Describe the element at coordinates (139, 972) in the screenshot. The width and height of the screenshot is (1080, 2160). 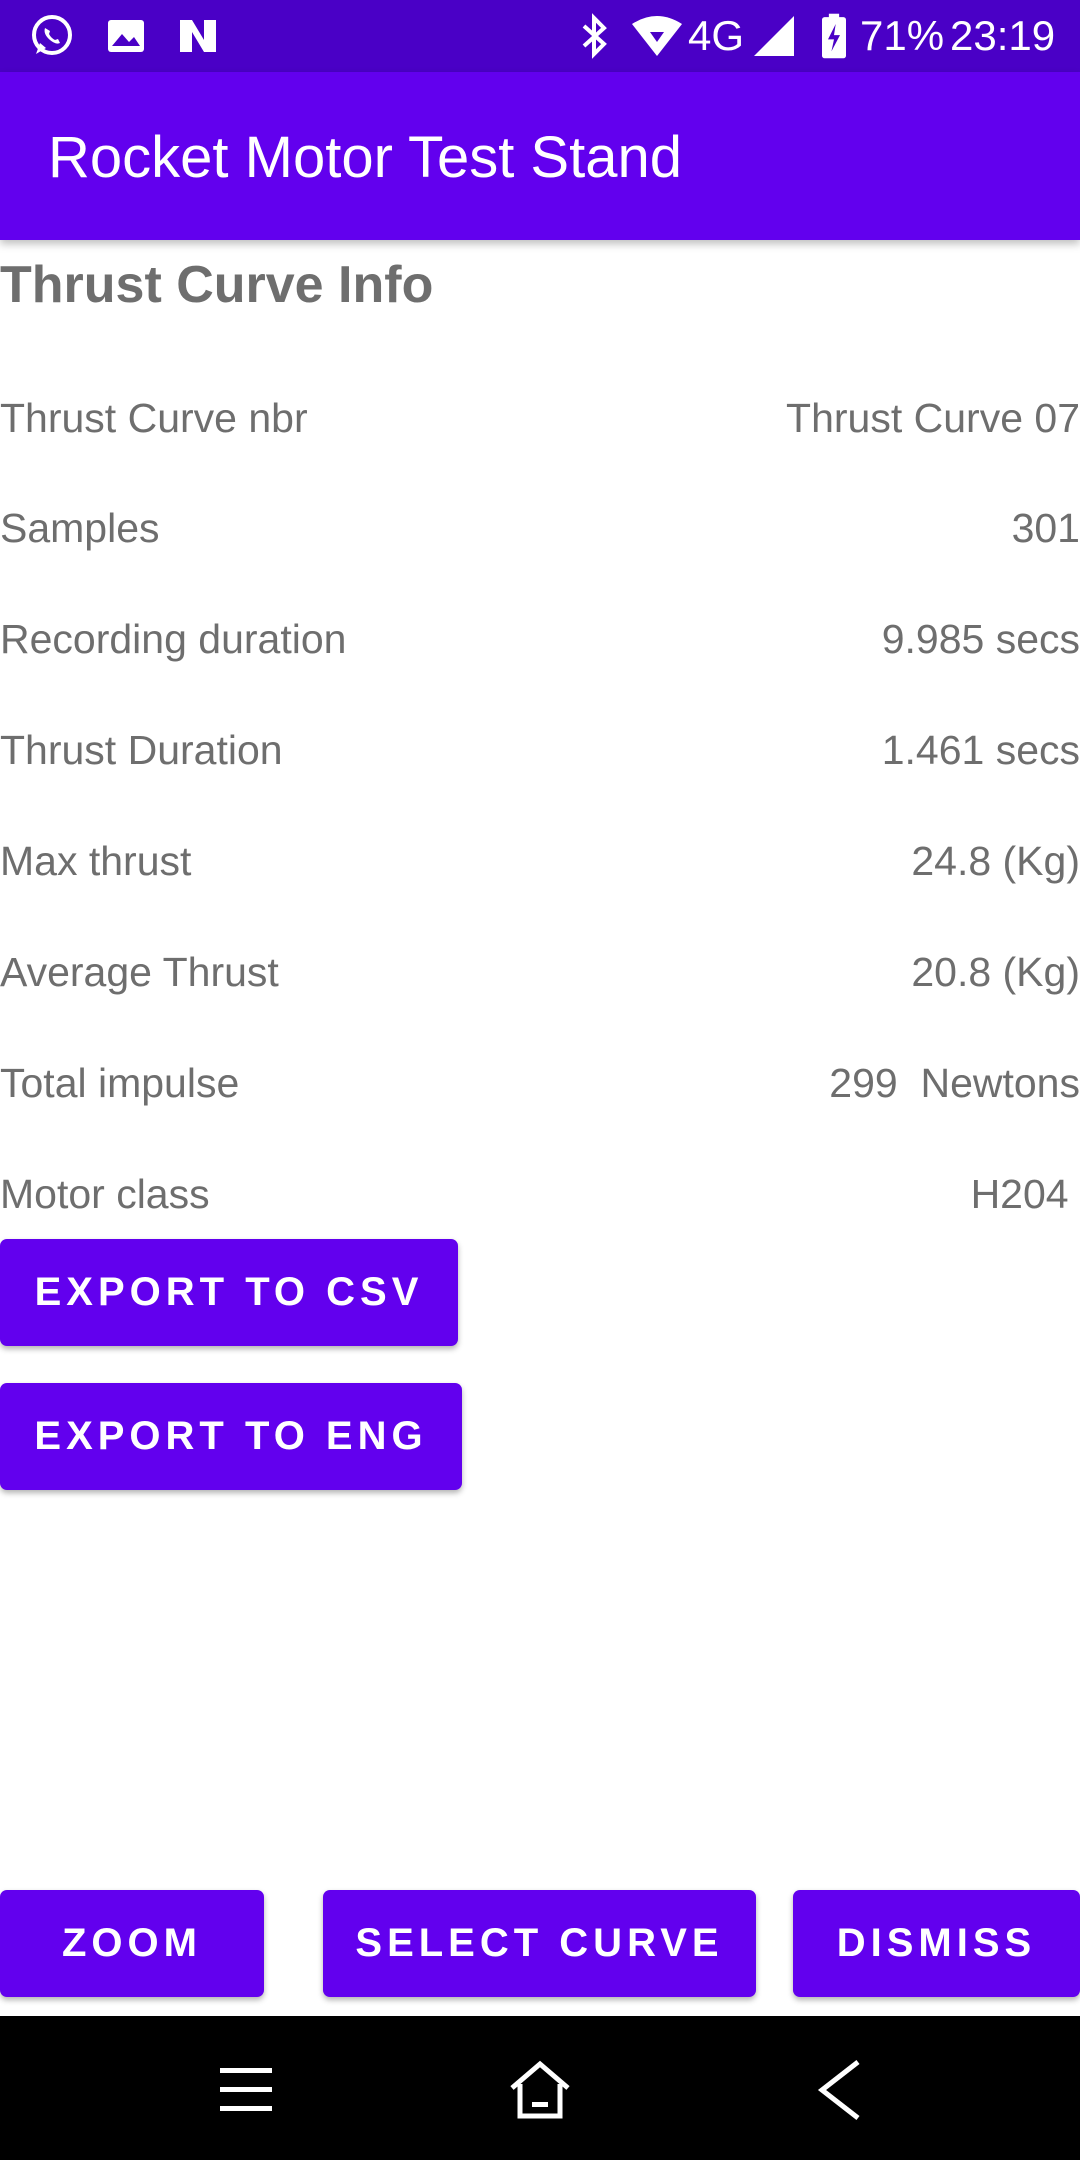
I see `info-label: Average Thrust` at that location.